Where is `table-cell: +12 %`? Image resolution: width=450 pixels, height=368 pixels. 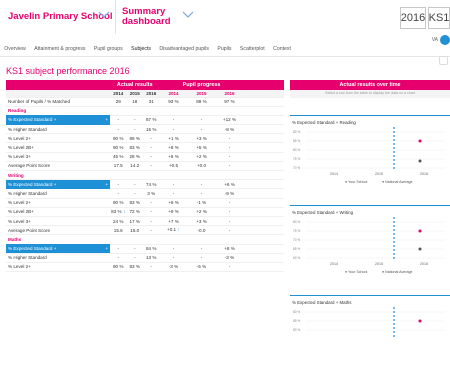 table-cell: +12 % is located at coordinates (229, 120).